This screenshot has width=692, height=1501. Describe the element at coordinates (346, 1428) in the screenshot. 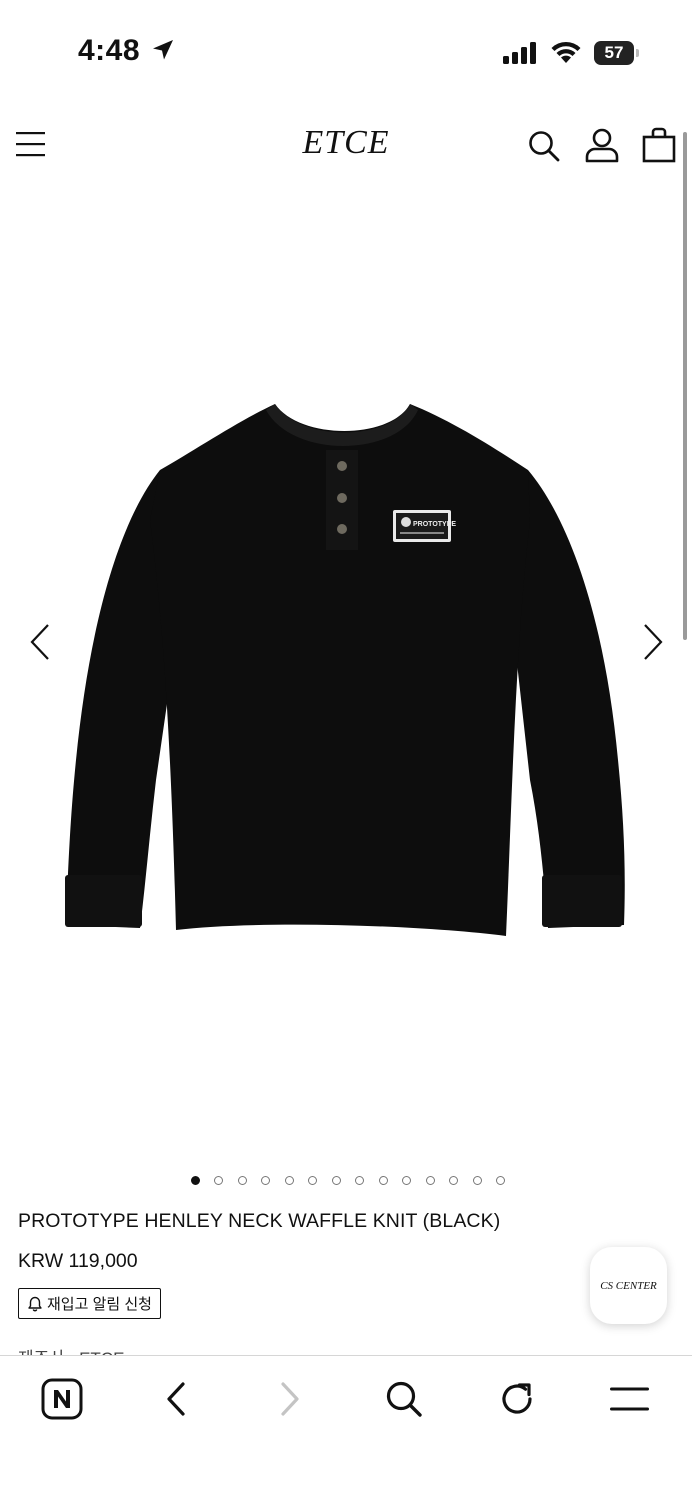

I see `browser-toolbar` at that location.